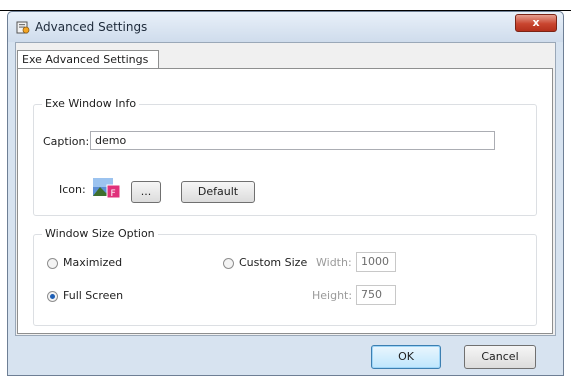 The height and width of the screenshot is (379, 571). What do you see at coordinates (91, 103) in the screenshot?
I see `exe-window-info-label: Exe Window Info` at bounding box center [91, 103].